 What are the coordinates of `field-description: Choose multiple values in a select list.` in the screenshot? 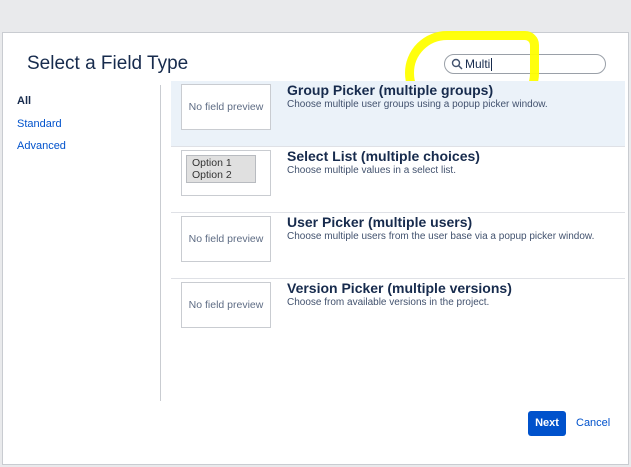 It's located at (371, 170).